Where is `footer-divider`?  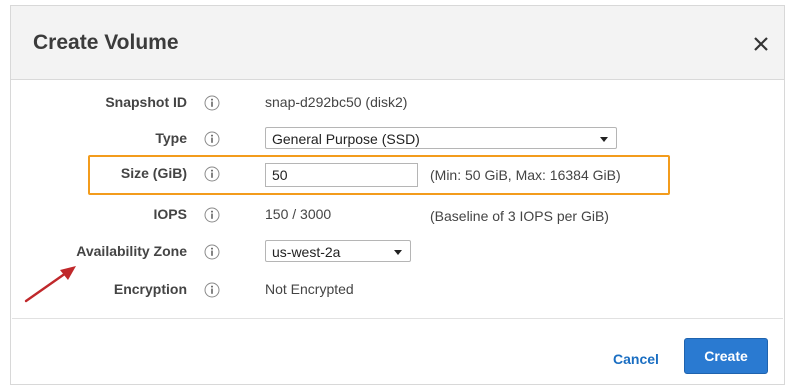
footer-divider is located at coordinates (397, 318).